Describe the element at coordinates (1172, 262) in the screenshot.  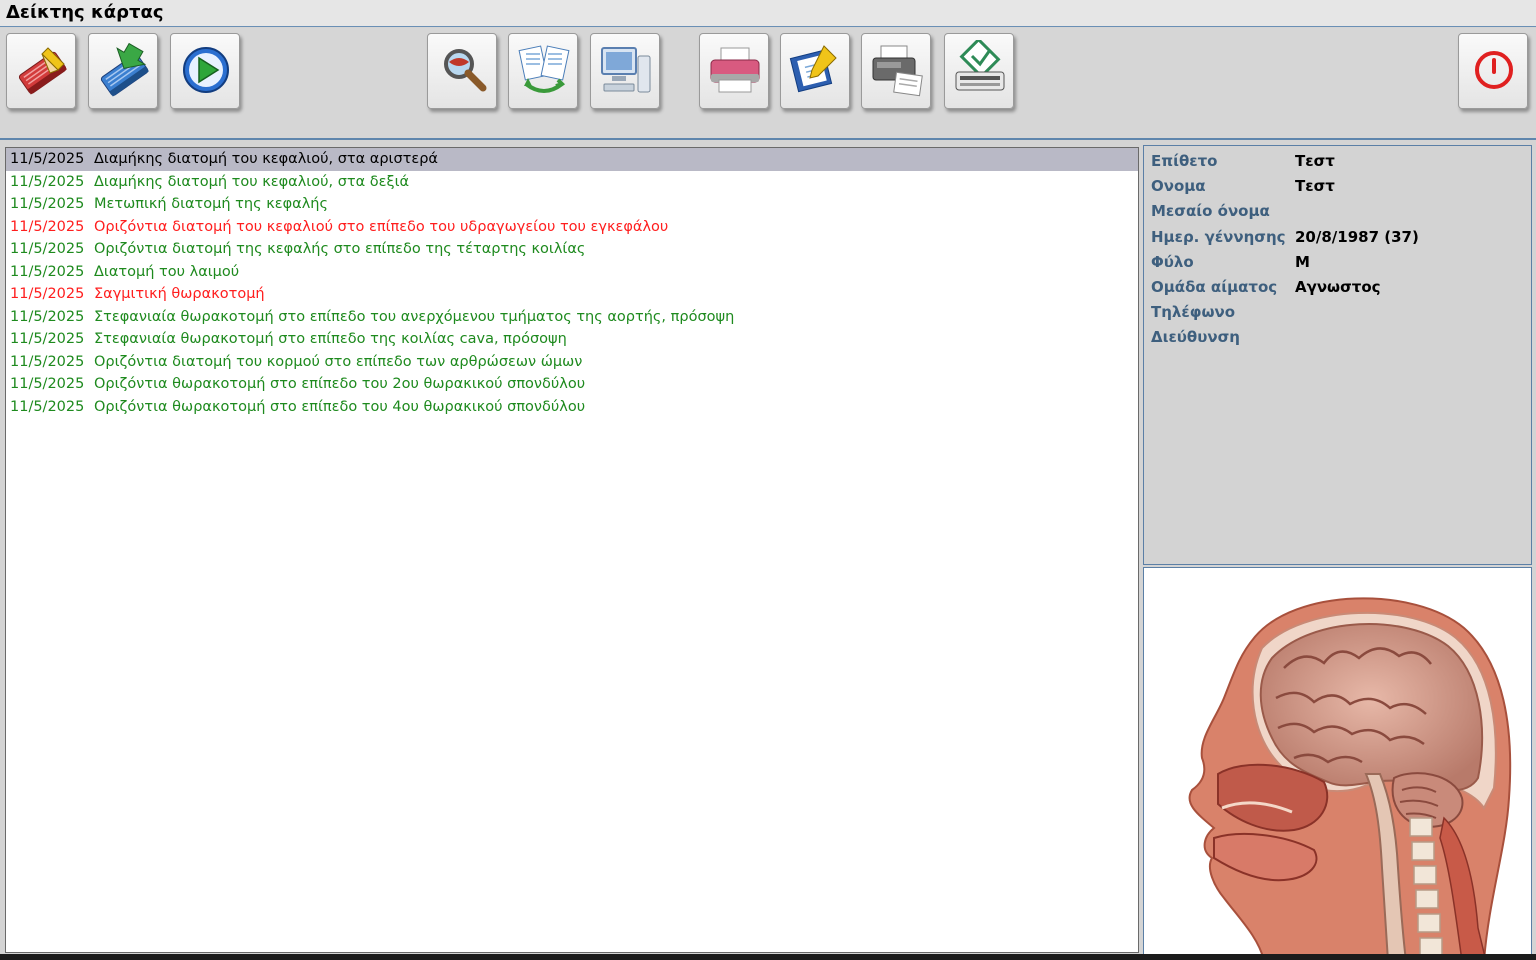
I see `field-label: Φύλο` at that location.